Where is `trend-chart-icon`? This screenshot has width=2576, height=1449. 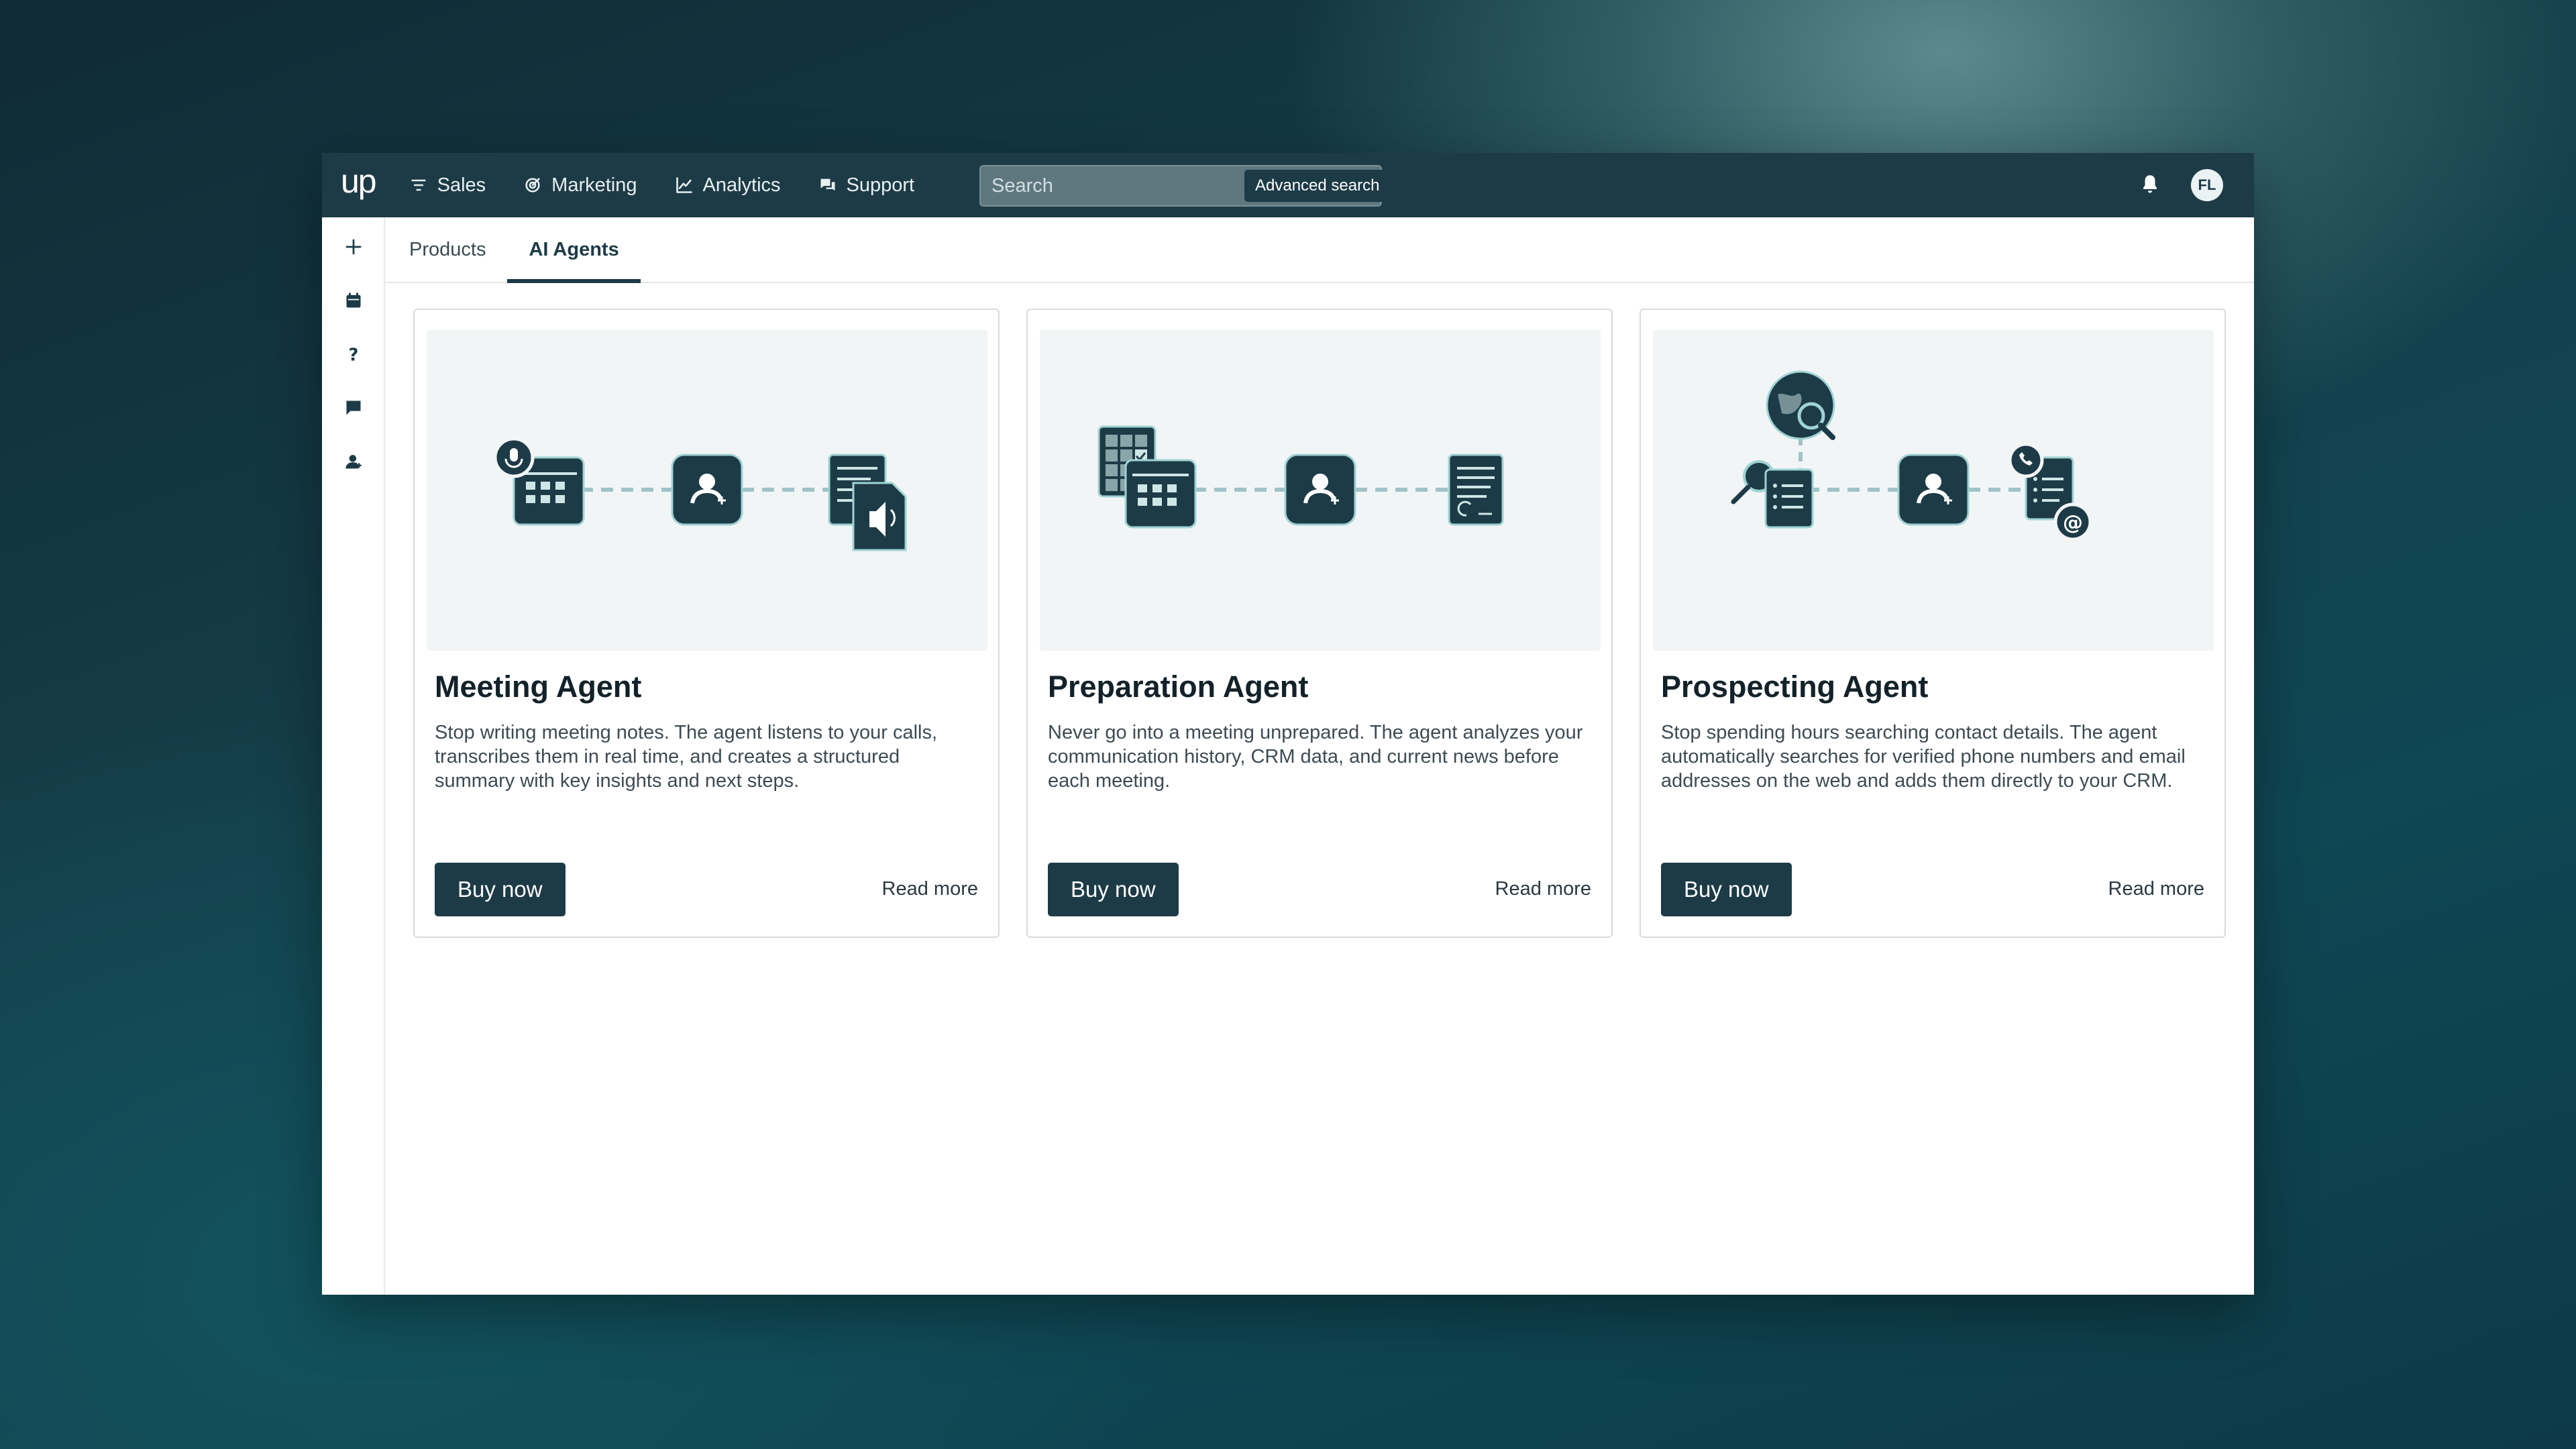 trend-chart-icon is located at coordinates (684, 185).